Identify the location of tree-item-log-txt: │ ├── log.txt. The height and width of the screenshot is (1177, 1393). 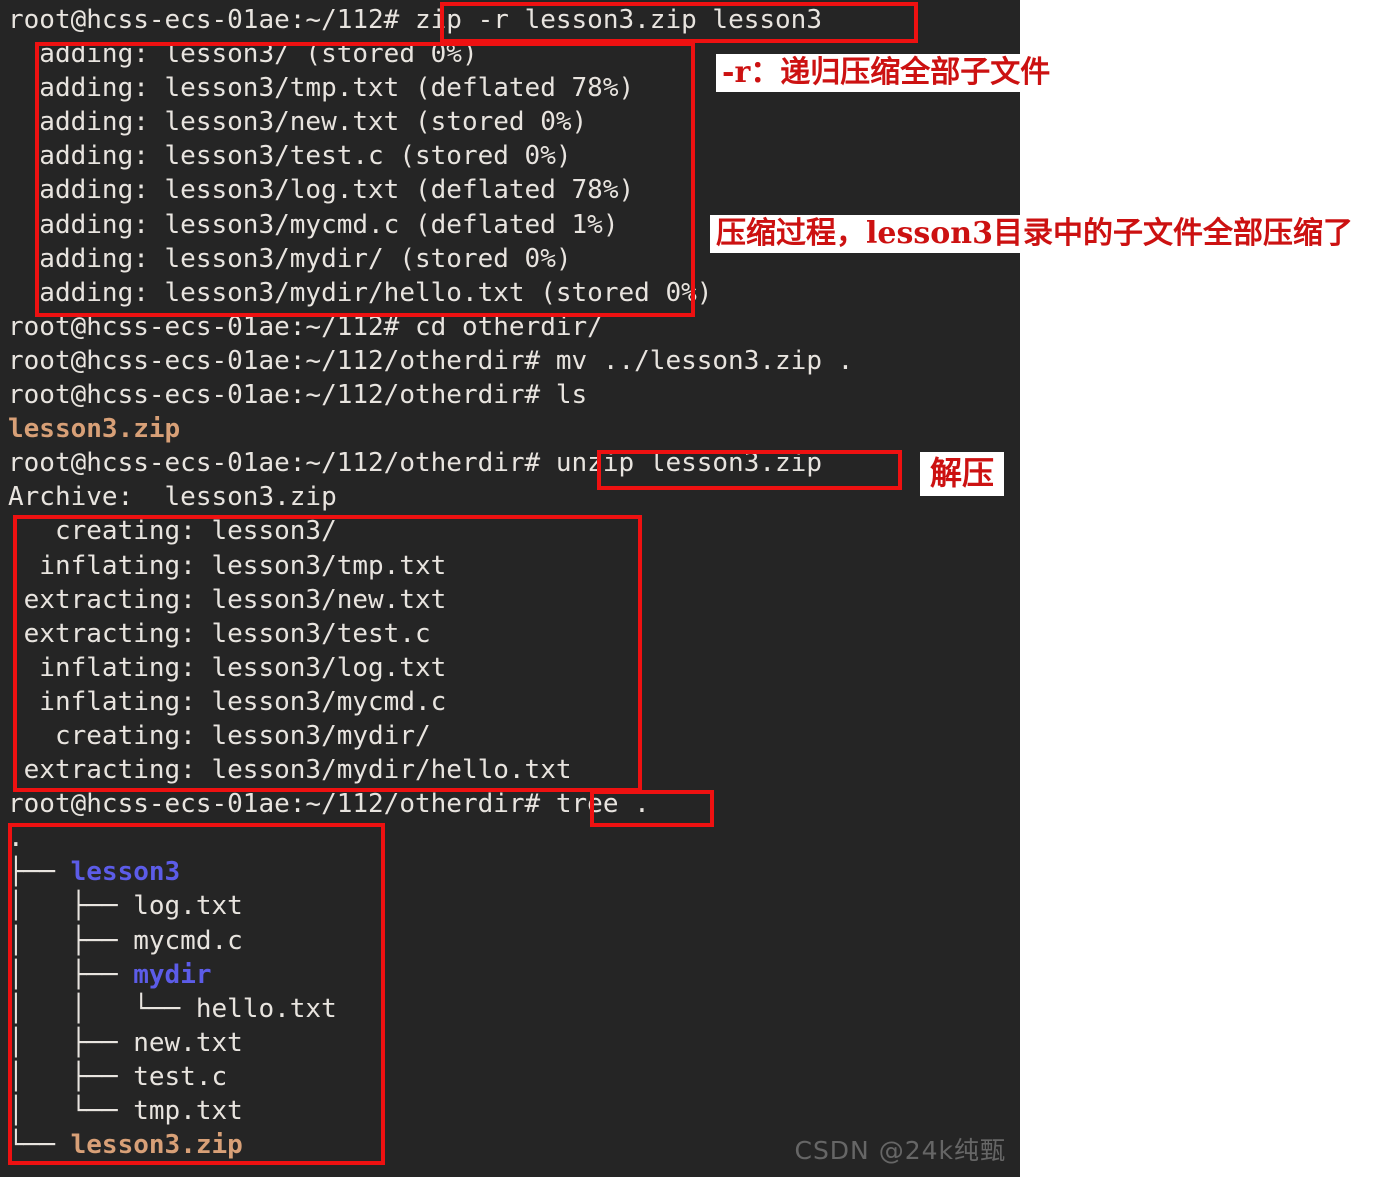
(125, 906).